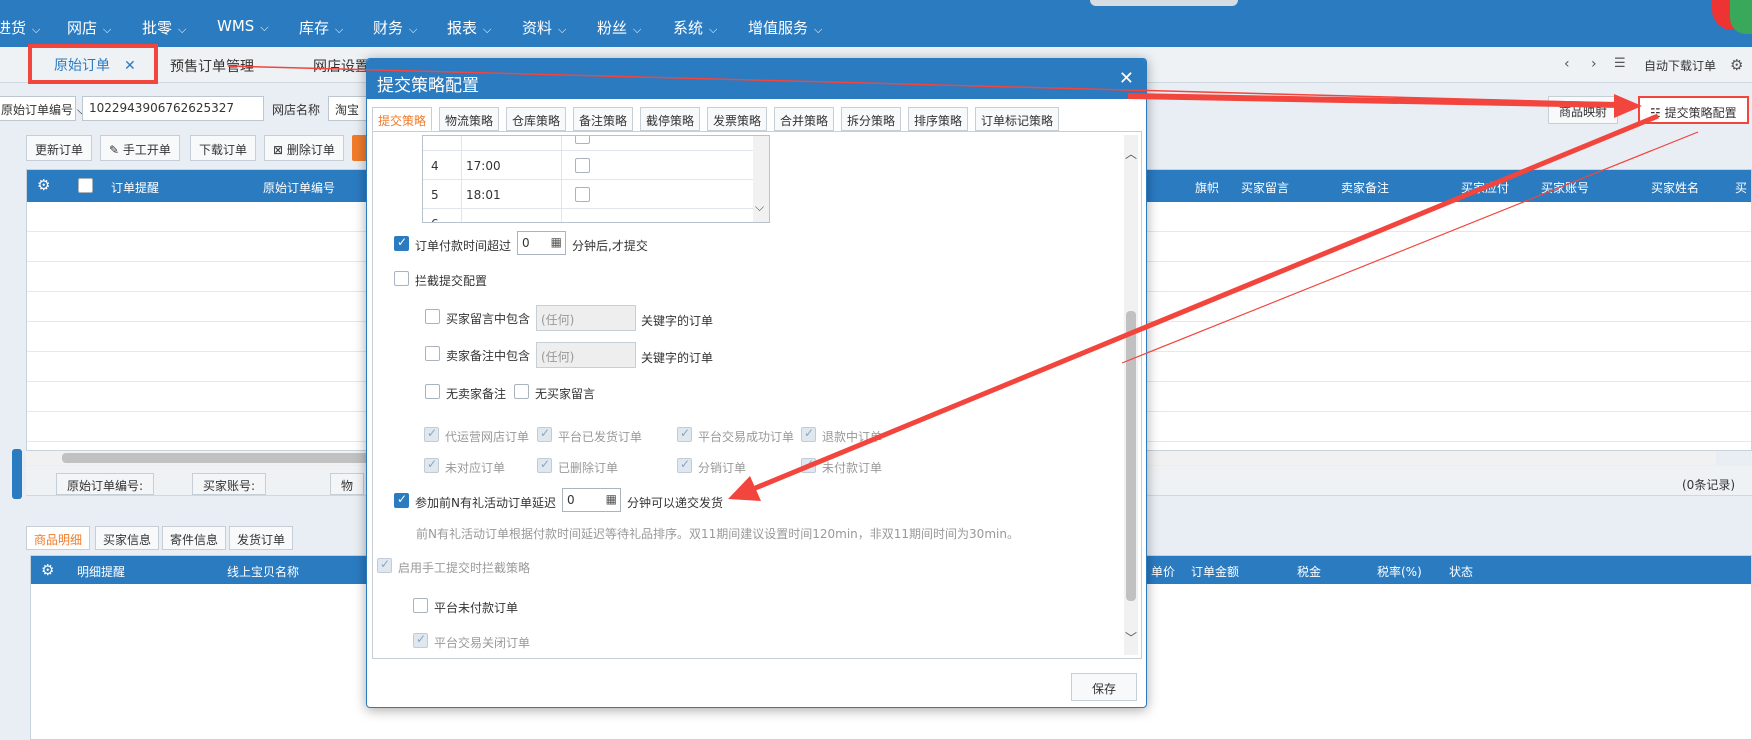 Image resolution: width=1752 pixels, height=740 pixels. Describe the element at coordinates (89, 27) in the screenshot. I see `nav-item-shop: 网店 ⌵` at that location.